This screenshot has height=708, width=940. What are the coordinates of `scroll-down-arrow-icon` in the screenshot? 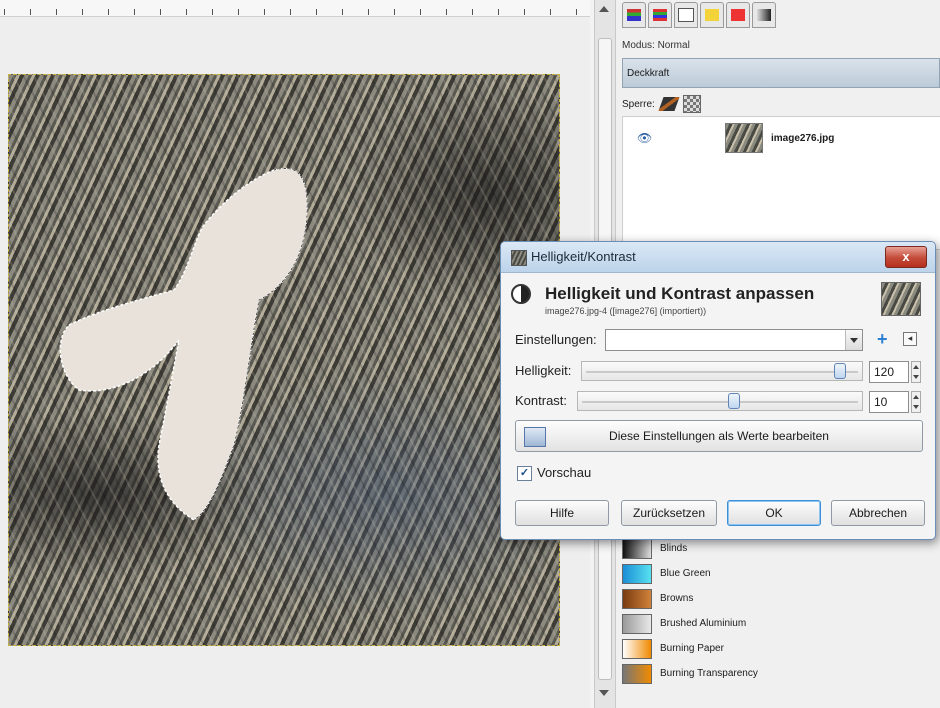 It's located at (604, 693).